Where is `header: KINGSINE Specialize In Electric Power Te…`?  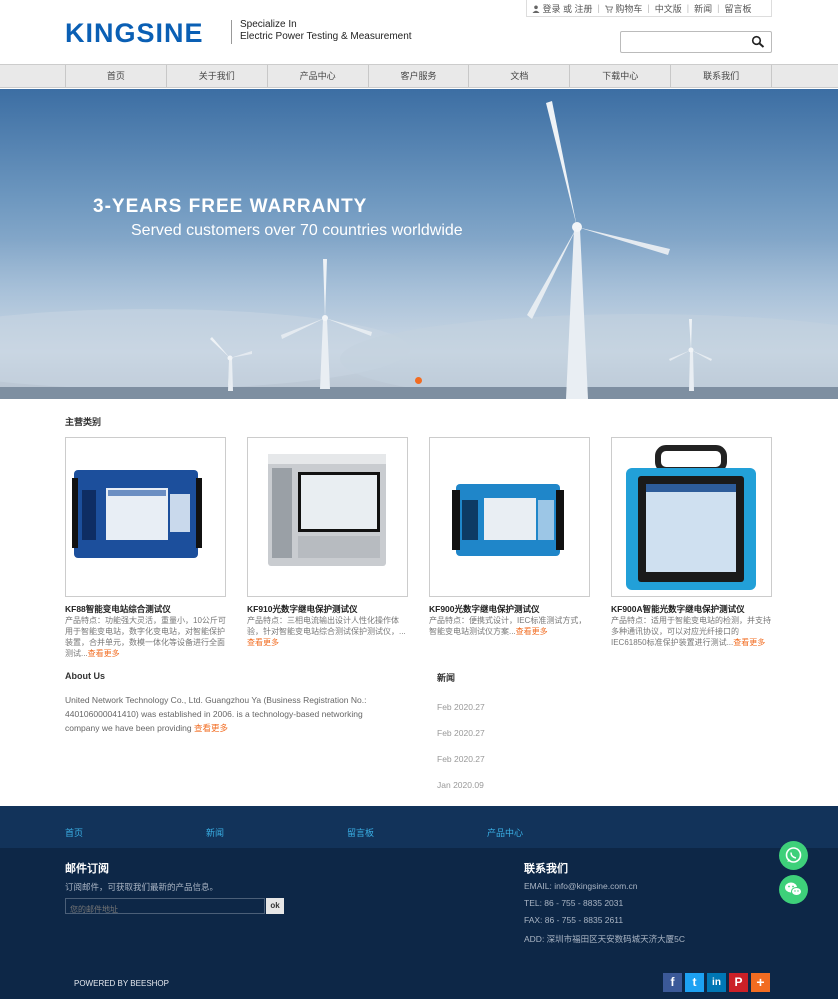
header: KINGSINE Specialize In Electric Power Te… is located at coordinates (419, 32).